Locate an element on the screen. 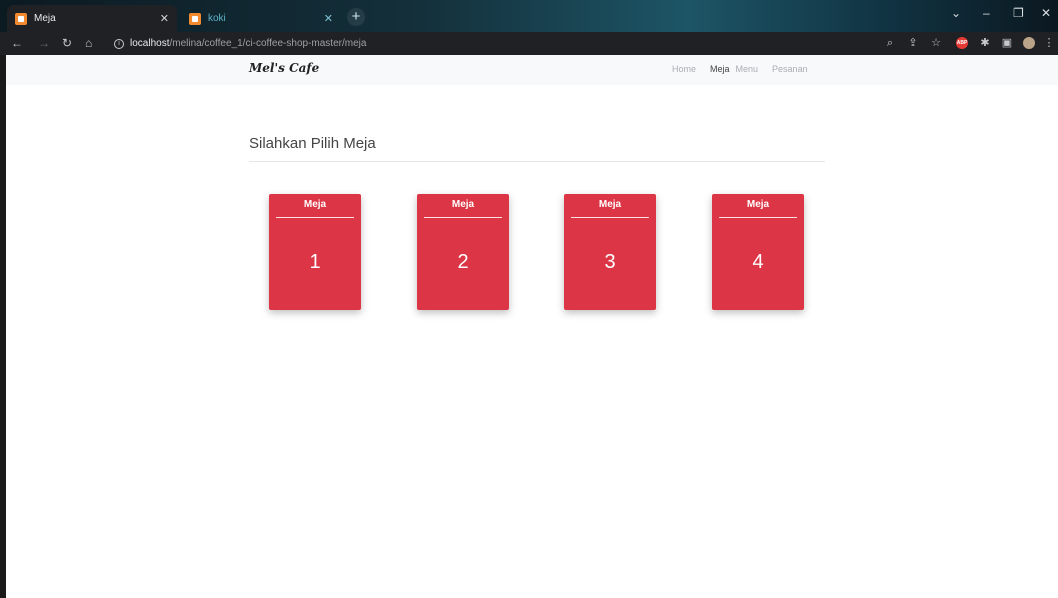 The width and height of the screenshot is (1058, 598). table-card-2: Meja 2 is located at coordinates (463, 252).